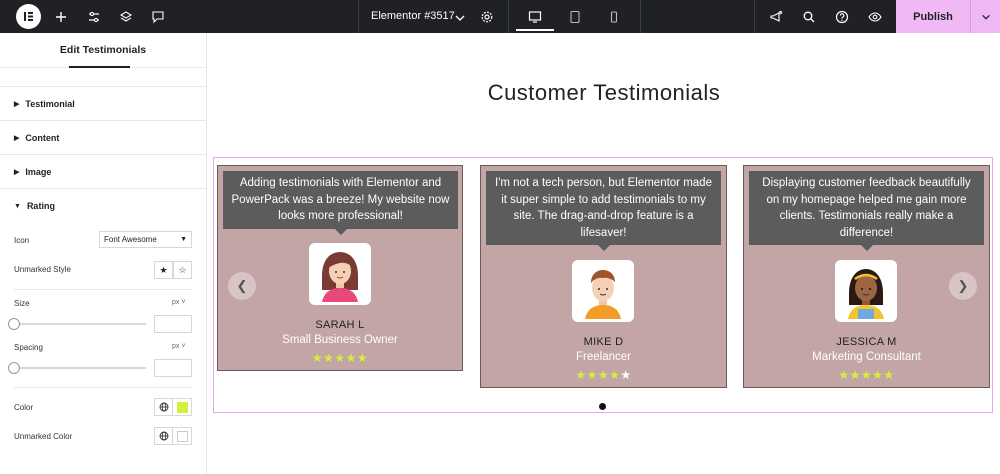 This screenshot has height=474, width=1000. I want to click on help-icon, so click(841, 16).